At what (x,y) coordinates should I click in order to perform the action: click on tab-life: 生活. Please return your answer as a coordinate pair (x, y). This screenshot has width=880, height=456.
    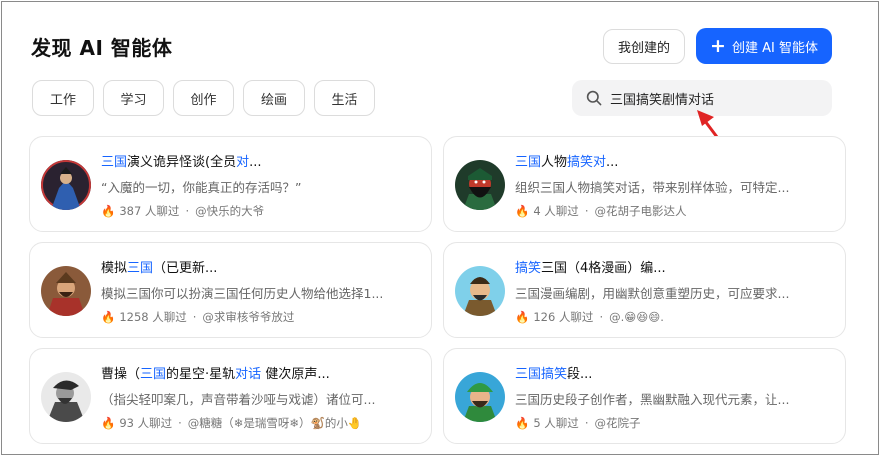
    Looking at the image, I should click on (344, 98).